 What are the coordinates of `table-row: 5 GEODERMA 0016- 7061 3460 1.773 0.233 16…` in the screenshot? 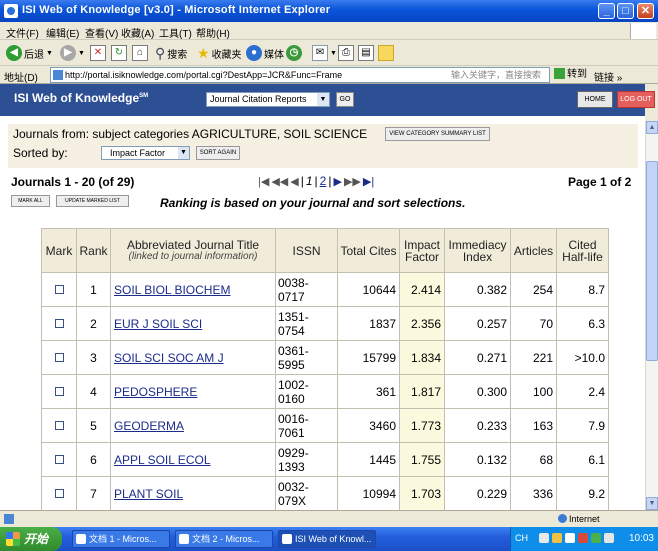 It's located at (325, 425).